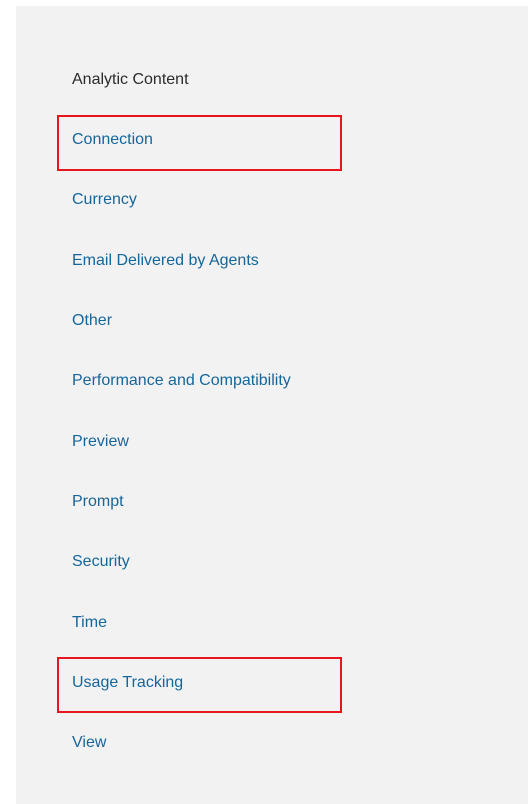 Image resolution: width=528 pixels, height=804 pixels. I want to click on category-link-connection: Connection, so click(112, 140).